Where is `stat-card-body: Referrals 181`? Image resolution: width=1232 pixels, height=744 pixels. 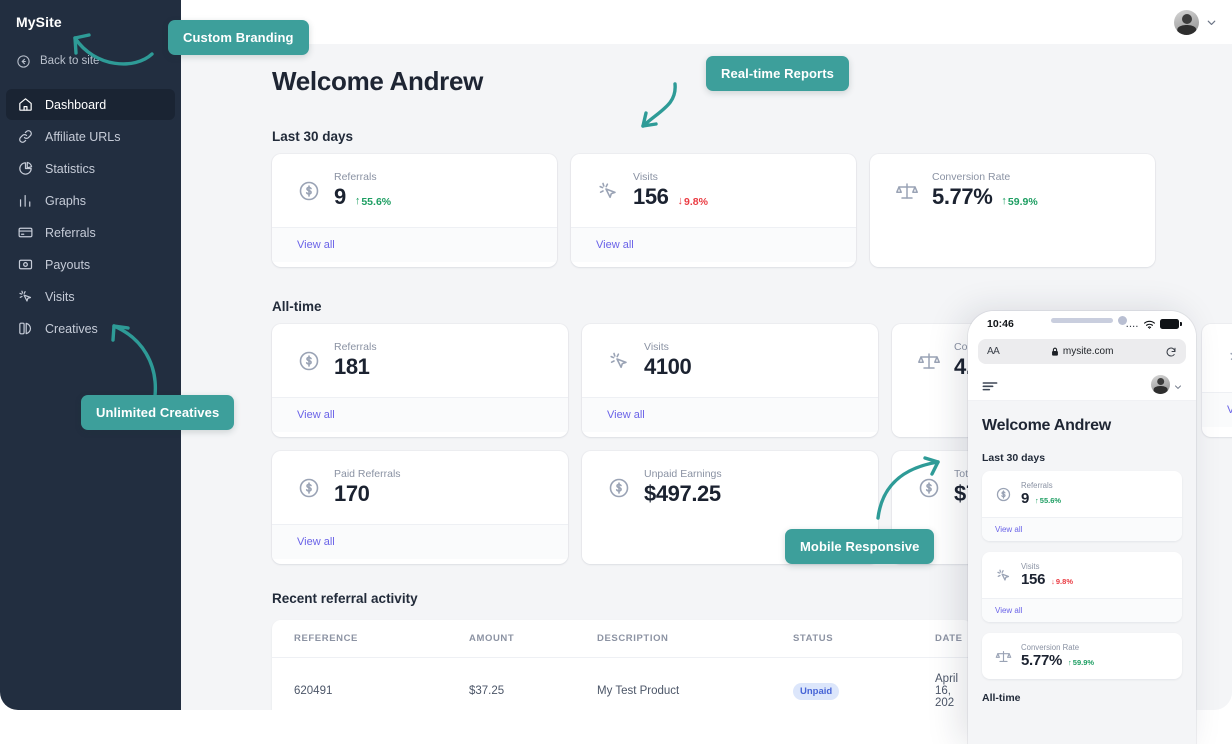 stat-card-body: Referrals 181 is located at coordinates (420, 360).